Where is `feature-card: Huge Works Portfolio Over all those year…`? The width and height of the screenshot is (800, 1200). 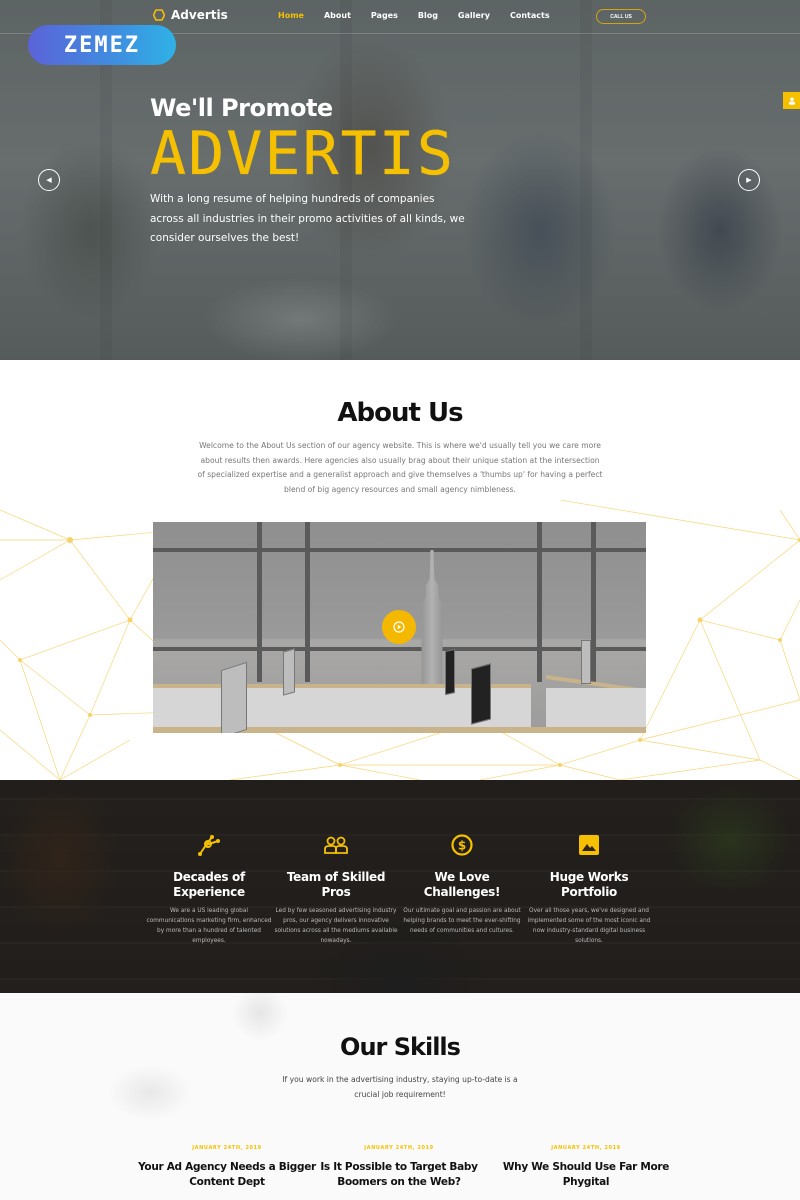
feature-card: Huge Works Portfolio Over all those year… is located at coordinates (589, 890).